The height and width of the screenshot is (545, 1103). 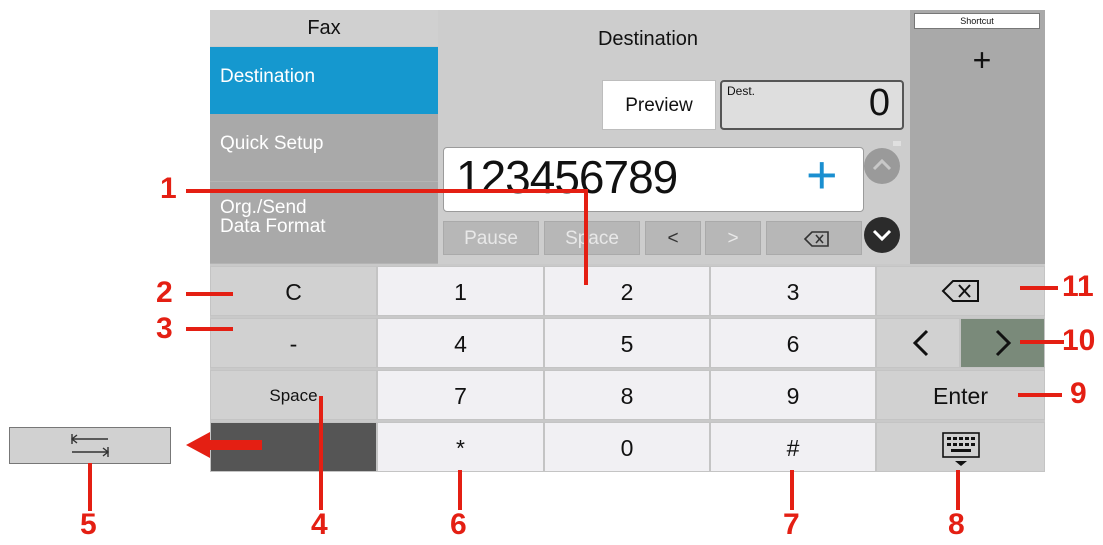 What do you see at coordinates (88, 524) in the screenshot?
I see `callout-5: 5` at bounding box center [88, 524].